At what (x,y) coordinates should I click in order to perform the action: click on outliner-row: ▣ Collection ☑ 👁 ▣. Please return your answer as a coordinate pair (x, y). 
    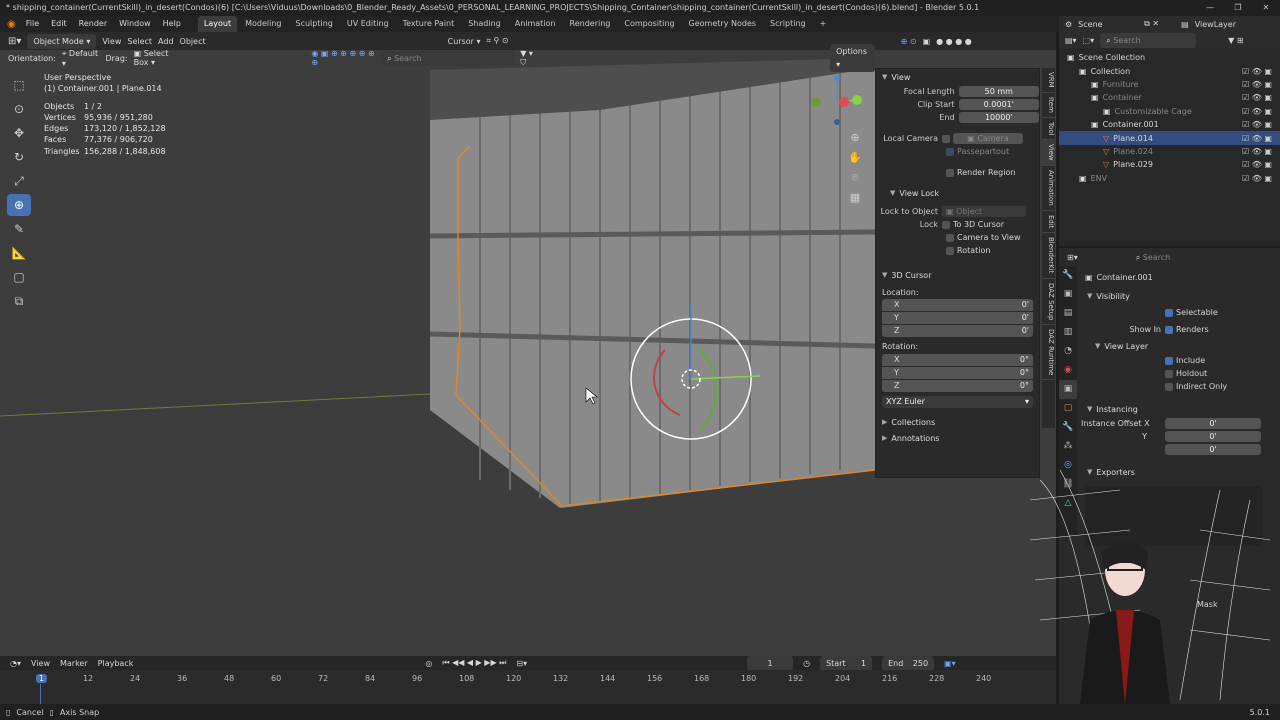
    Looking at the image, I should click on (1169, 70).